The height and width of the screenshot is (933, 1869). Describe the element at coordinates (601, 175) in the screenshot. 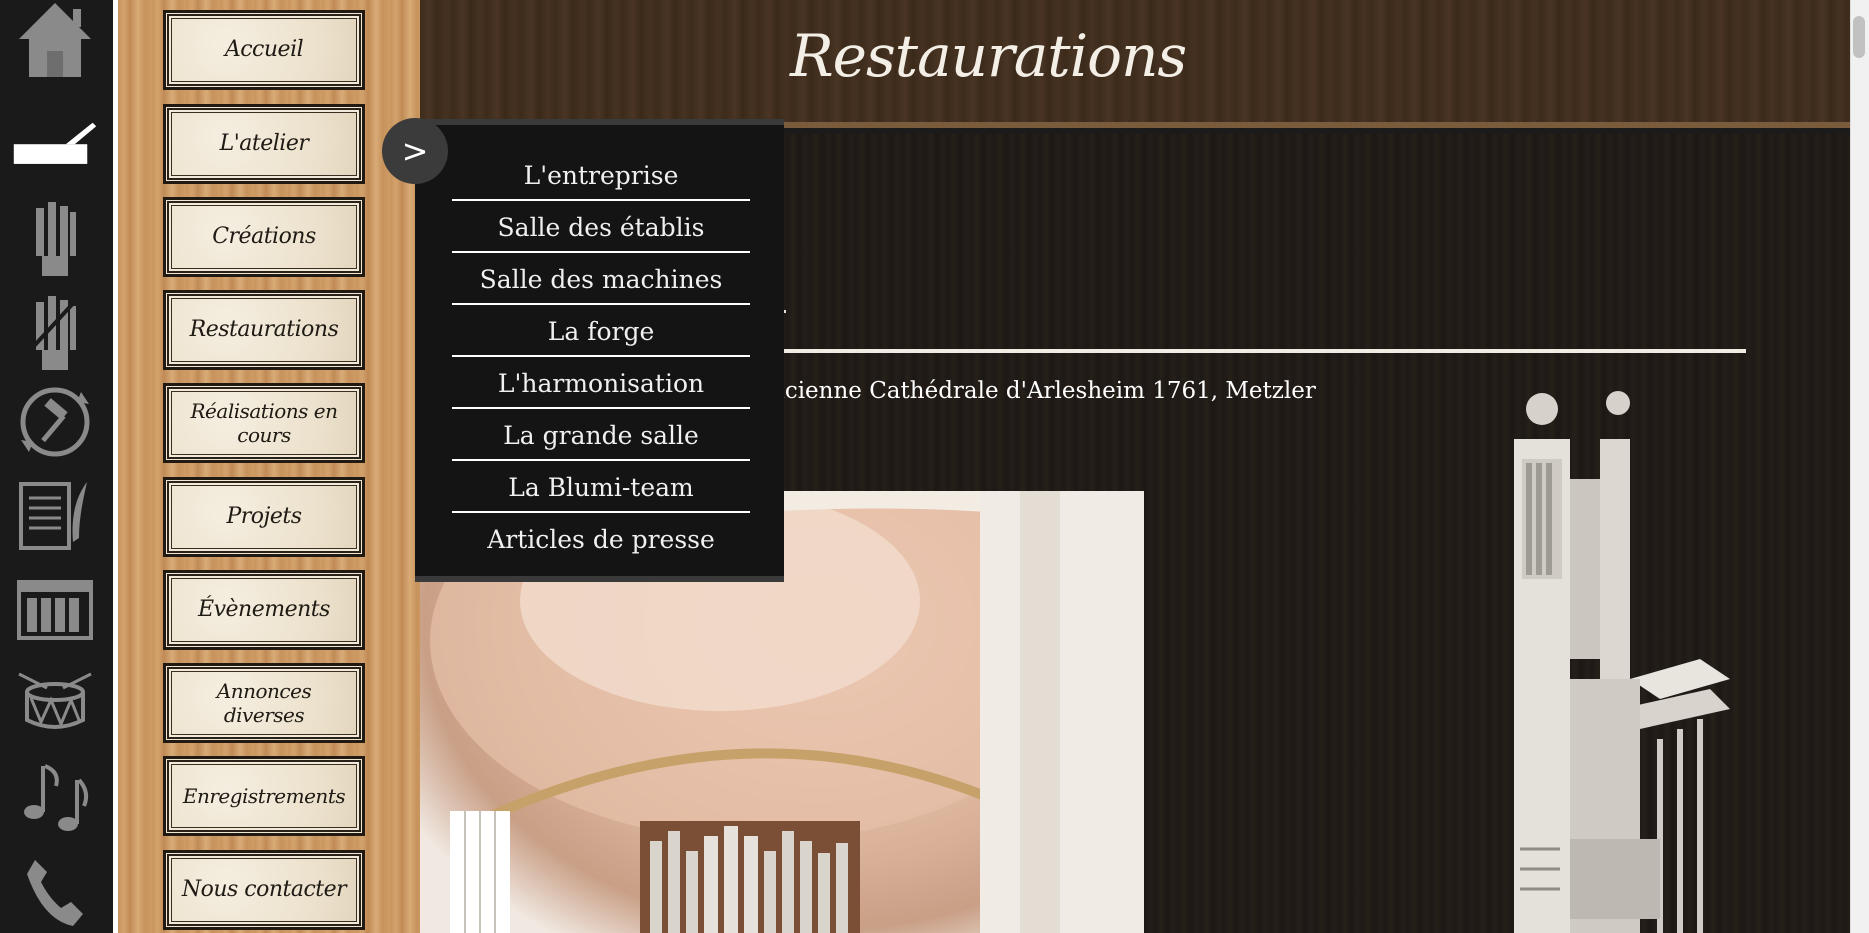

I see `submenu-item-entreprise: L'entreprise` at that location.